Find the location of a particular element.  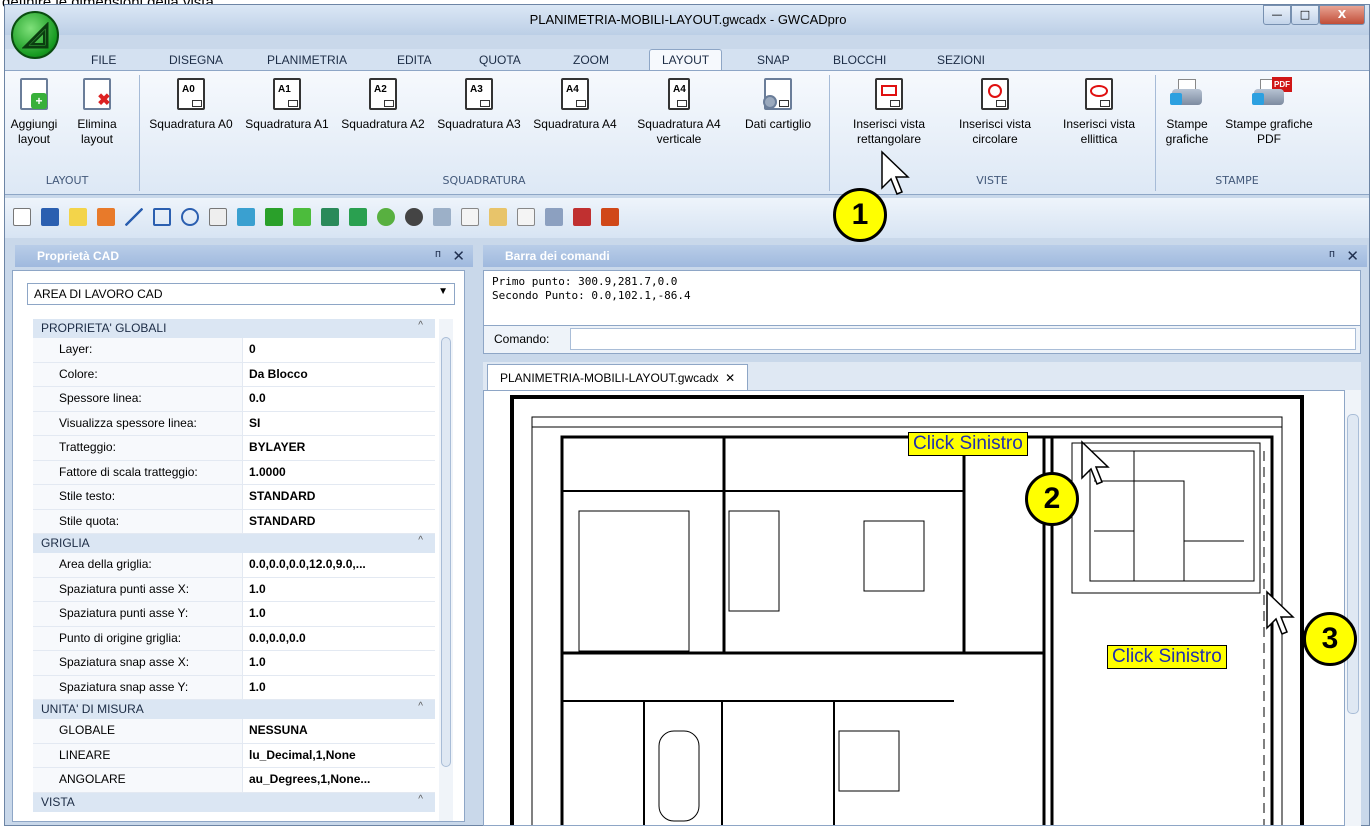

property-row: Colore: Da Blocco is located at coordinates (234, 374).